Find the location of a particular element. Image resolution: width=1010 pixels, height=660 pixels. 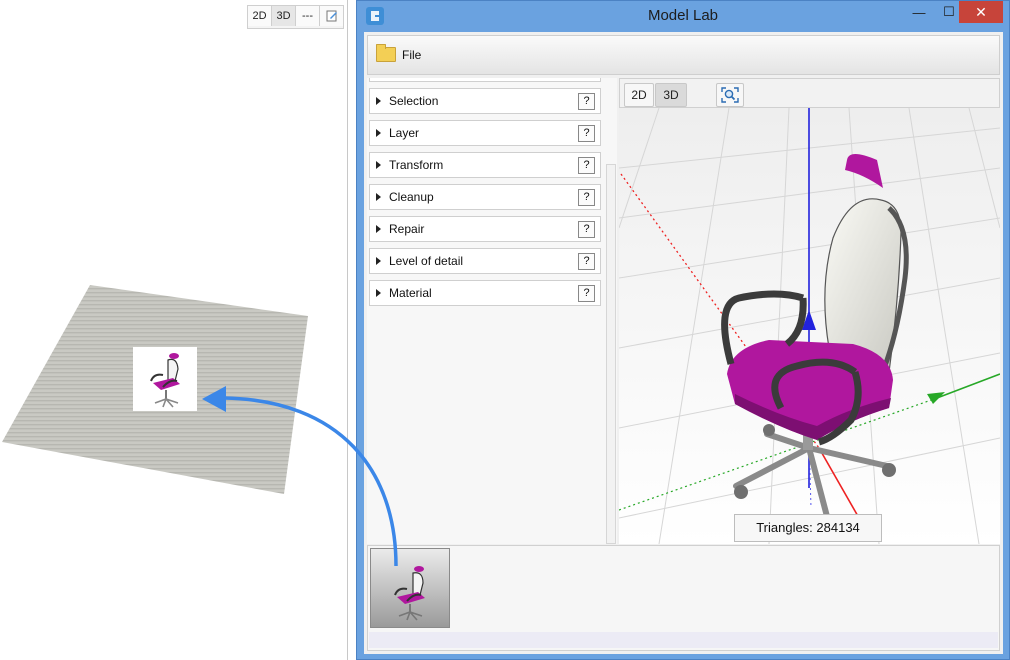

zoom-fit-button is located at coordinates (730, 95).